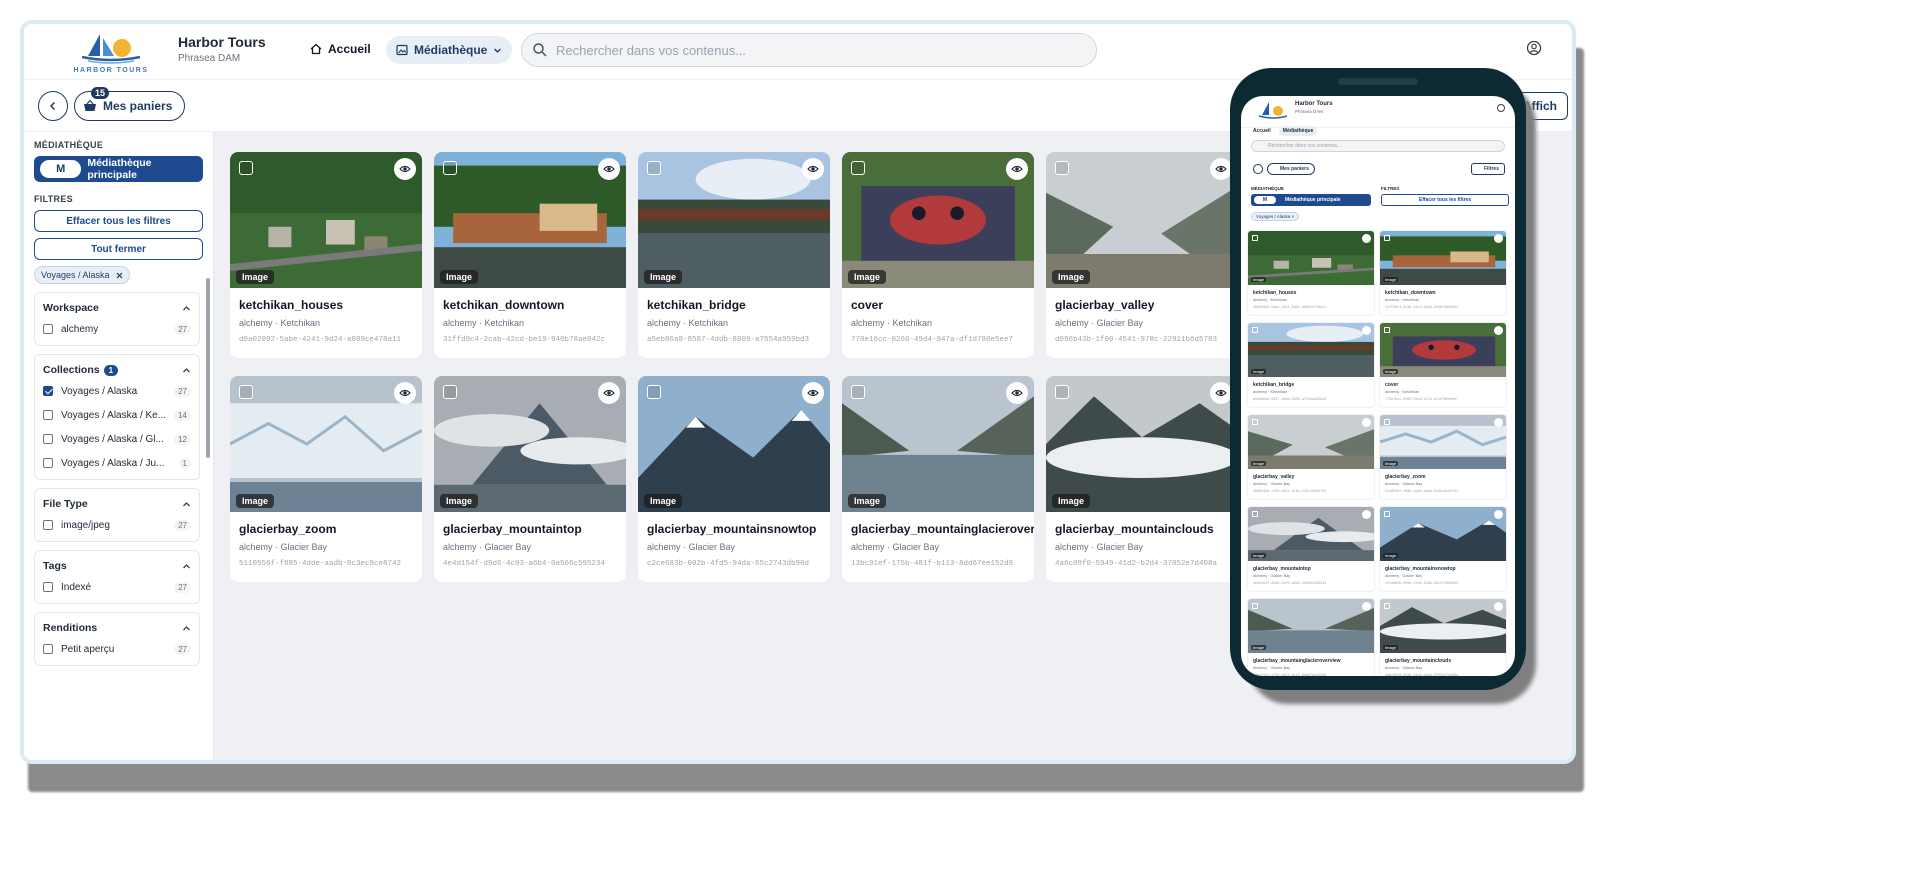 The image size is (1920, 893). Describe the element at coordinates (117, 329) in the screenshot. I see `facet-option: alchemy 27` at that location.